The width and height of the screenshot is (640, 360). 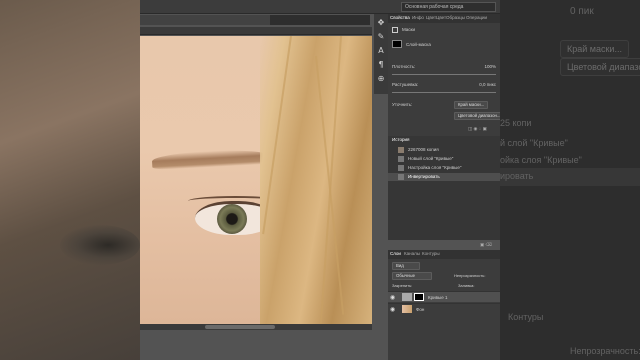 I want to click on tab-swatches: Образцы, so click(x=455, y=17).